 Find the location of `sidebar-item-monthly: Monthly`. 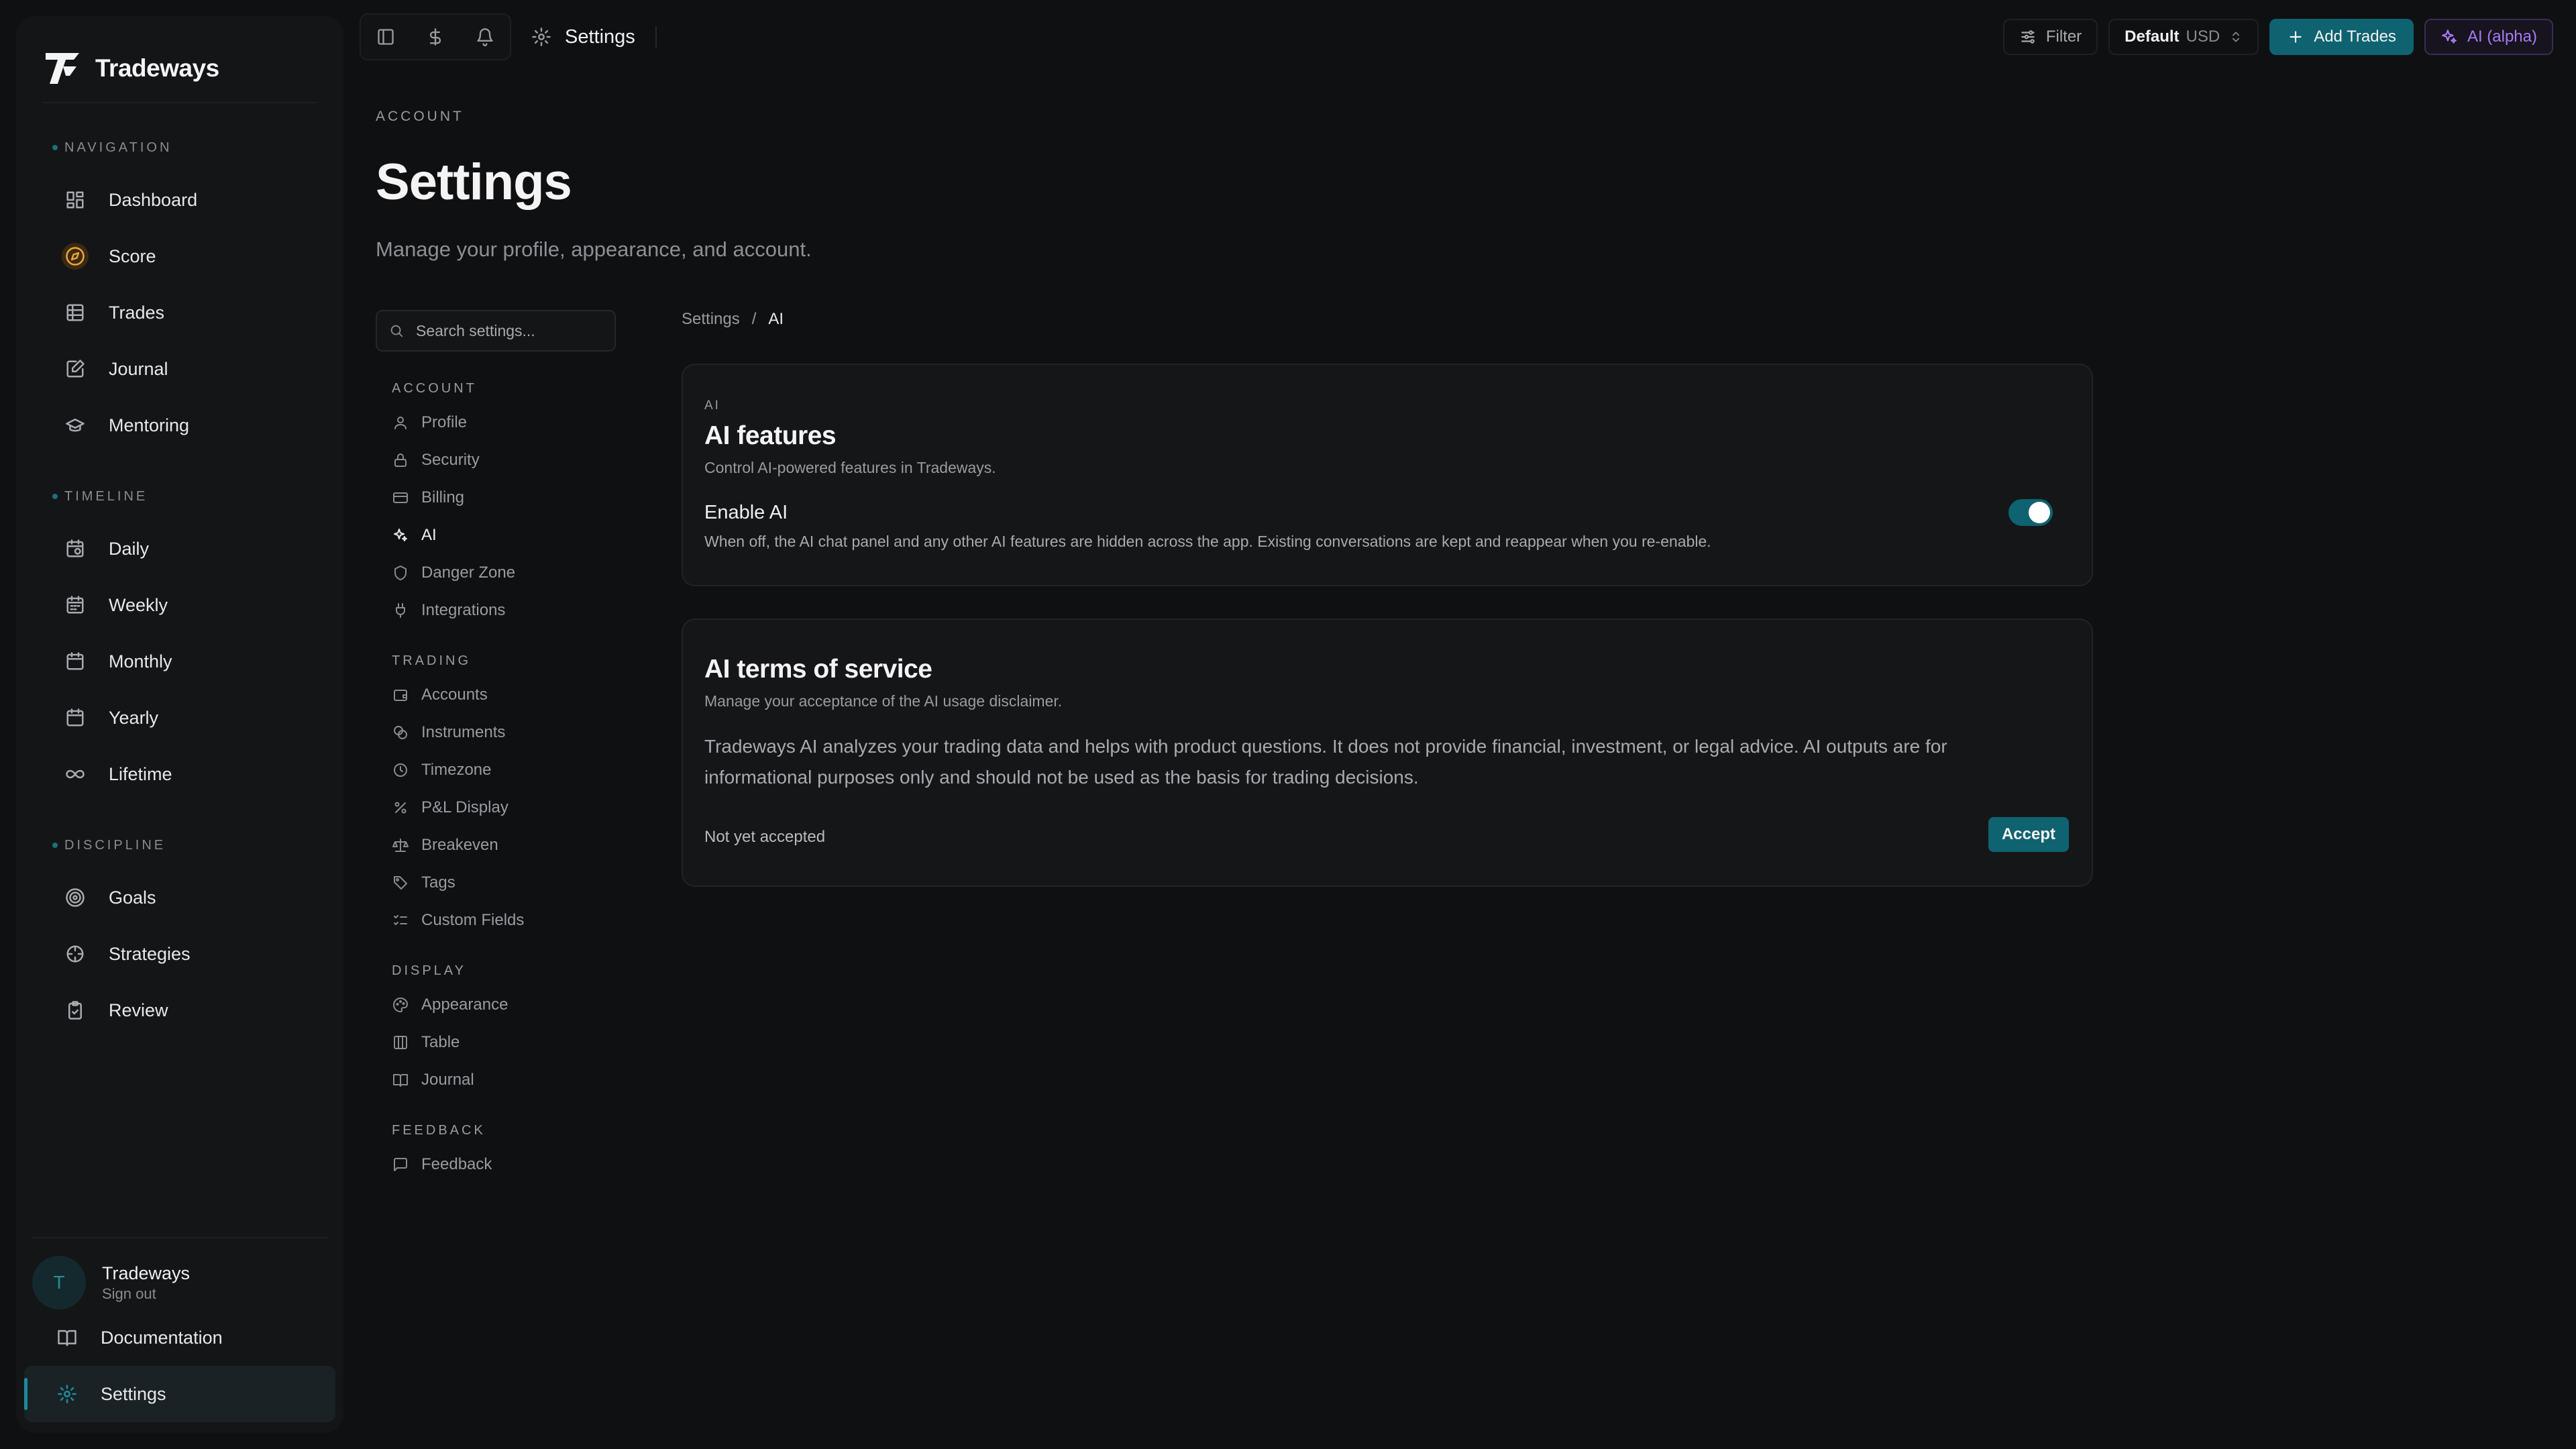

sidebar-item-monthly: Monthly is located at coordinates (182, 661).